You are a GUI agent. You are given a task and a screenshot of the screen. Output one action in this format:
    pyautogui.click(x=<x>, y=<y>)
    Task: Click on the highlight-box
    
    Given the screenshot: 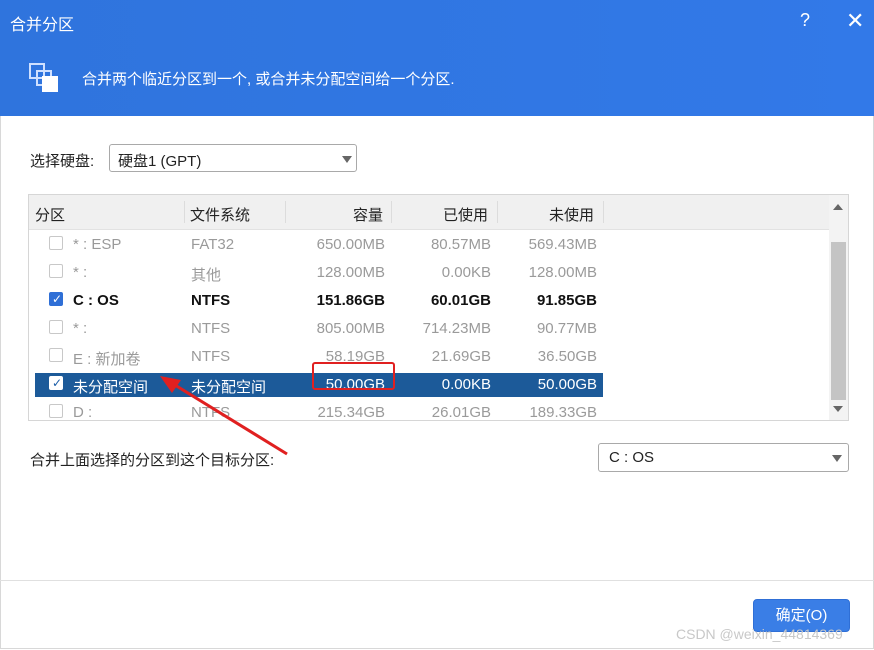 What is the action you would take?
    pyautogui.click(x=353, y=376)
    